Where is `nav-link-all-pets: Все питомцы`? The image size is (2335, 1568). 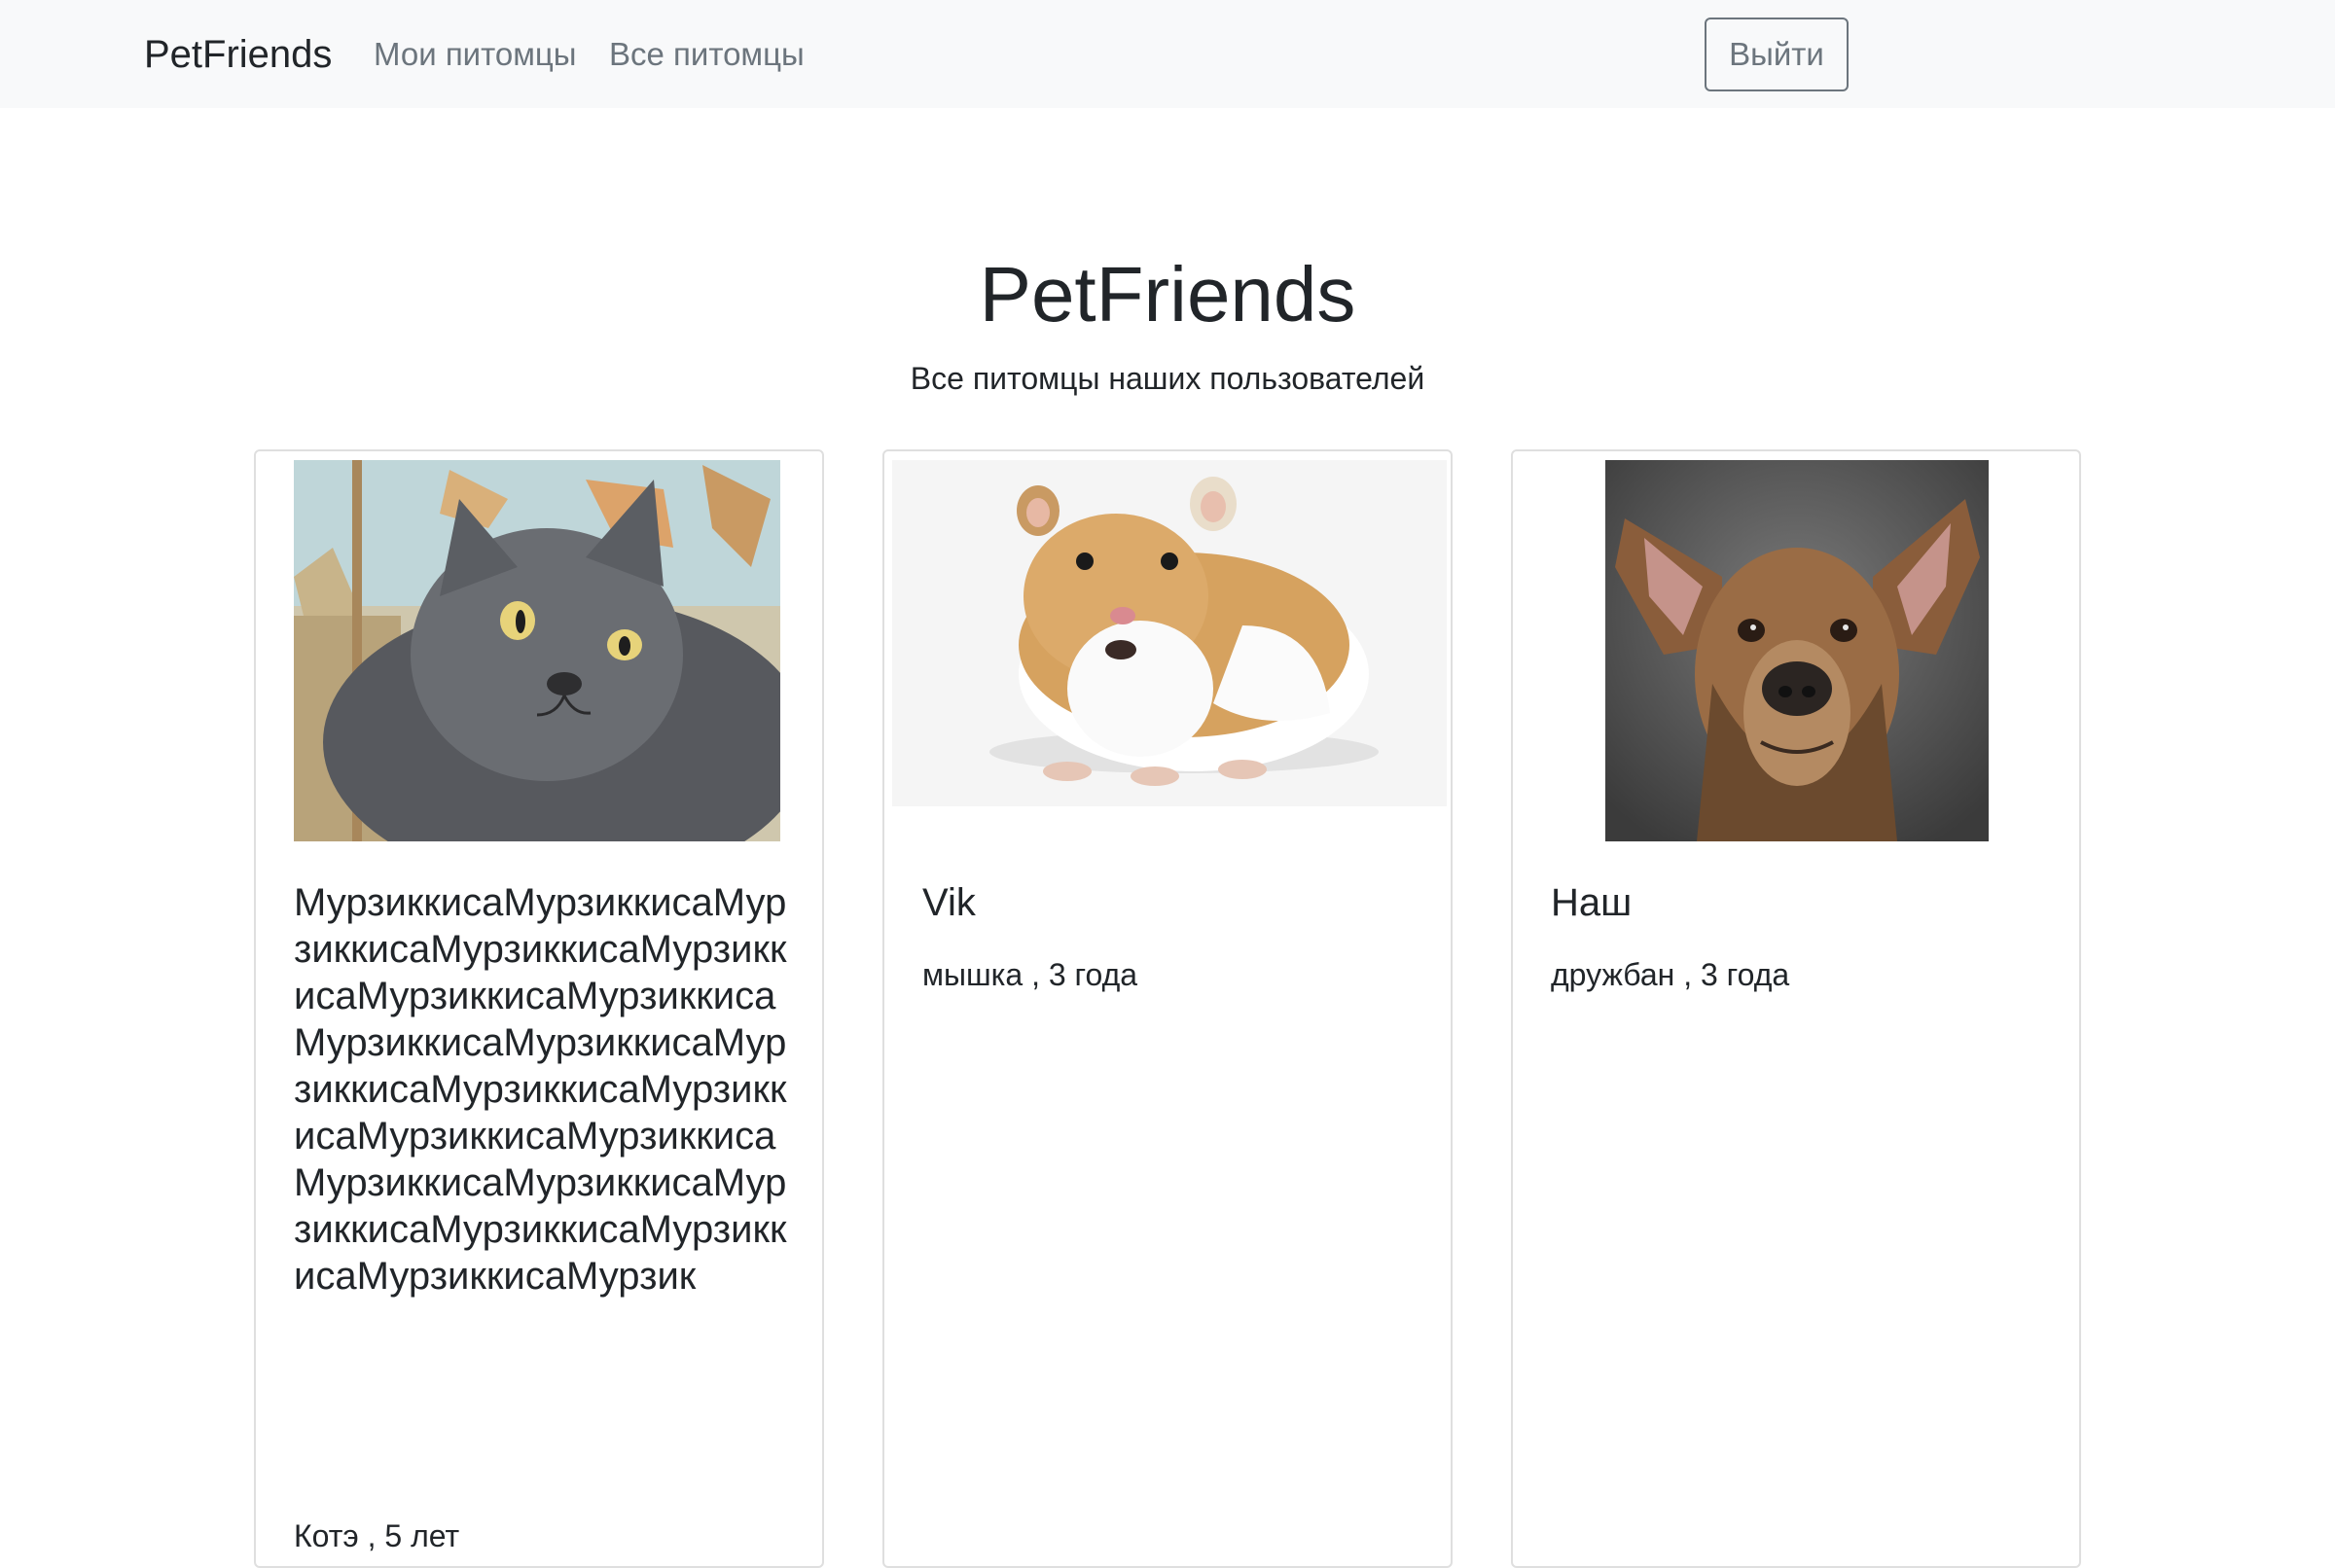
nav-link-all-pets: Все питомцы is located at coordinates (707, 54).